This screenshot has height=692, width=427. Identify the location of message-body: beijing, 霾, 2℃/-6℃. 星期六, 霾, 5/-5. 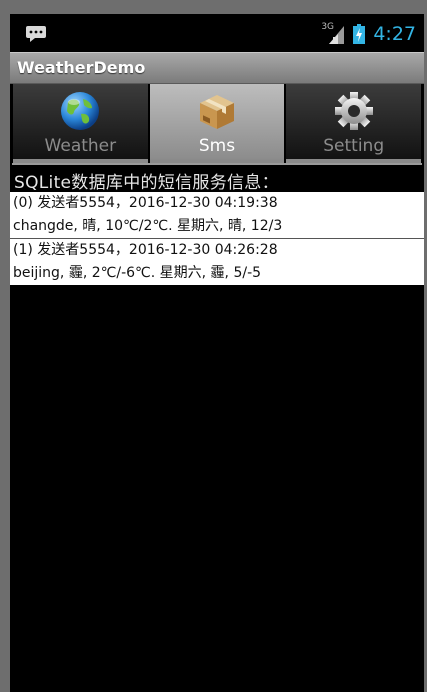
(137, 273).